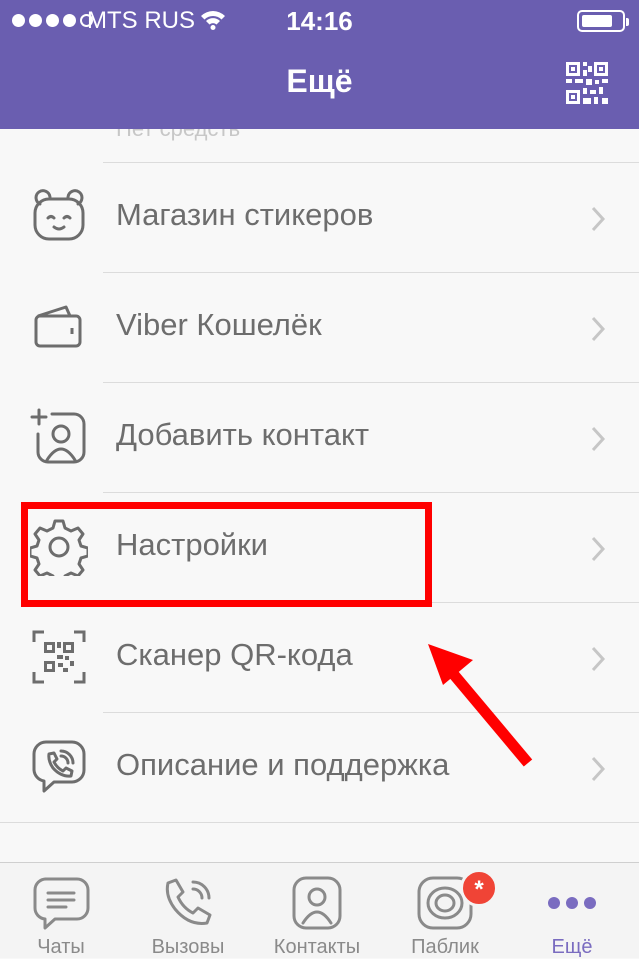 The image size is (639, 959). I want to click on settings-highlight-box, so click(226, 554).